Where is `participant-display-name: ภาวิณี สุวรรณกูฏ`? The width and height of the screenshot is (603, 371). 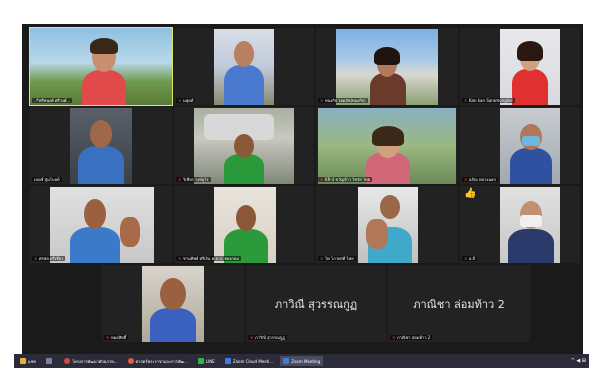 participant-display-name: ภาวิณี สุวรรณกูฏ is located at coordinates (316, 304).